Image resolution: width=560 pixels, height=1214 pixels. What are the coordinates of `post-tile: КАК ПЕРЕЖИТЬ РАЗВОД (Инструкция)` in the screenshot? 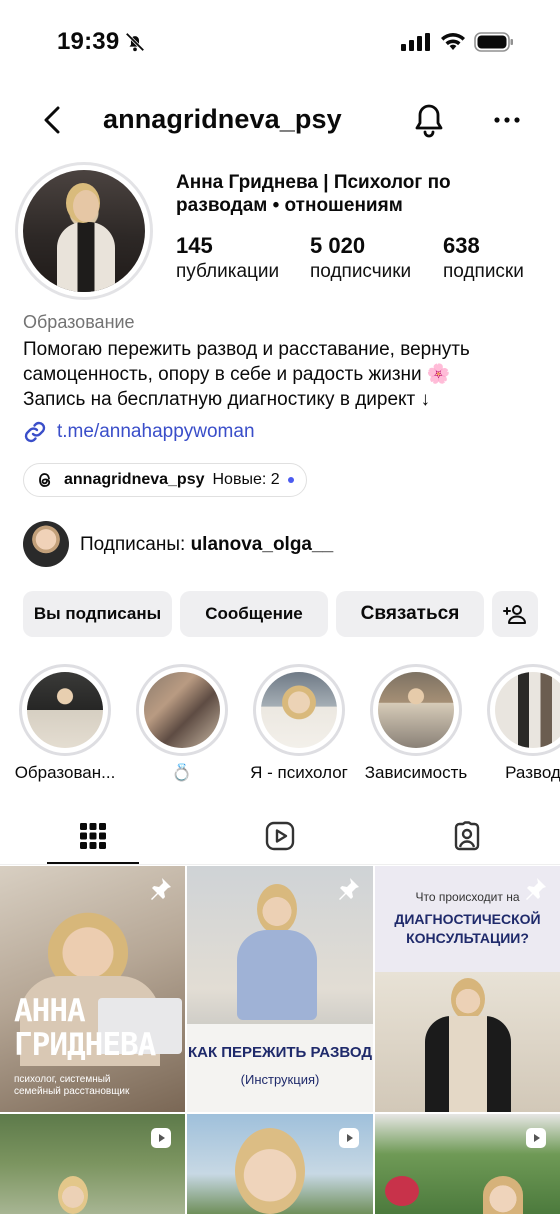 It's located at (280, 989).